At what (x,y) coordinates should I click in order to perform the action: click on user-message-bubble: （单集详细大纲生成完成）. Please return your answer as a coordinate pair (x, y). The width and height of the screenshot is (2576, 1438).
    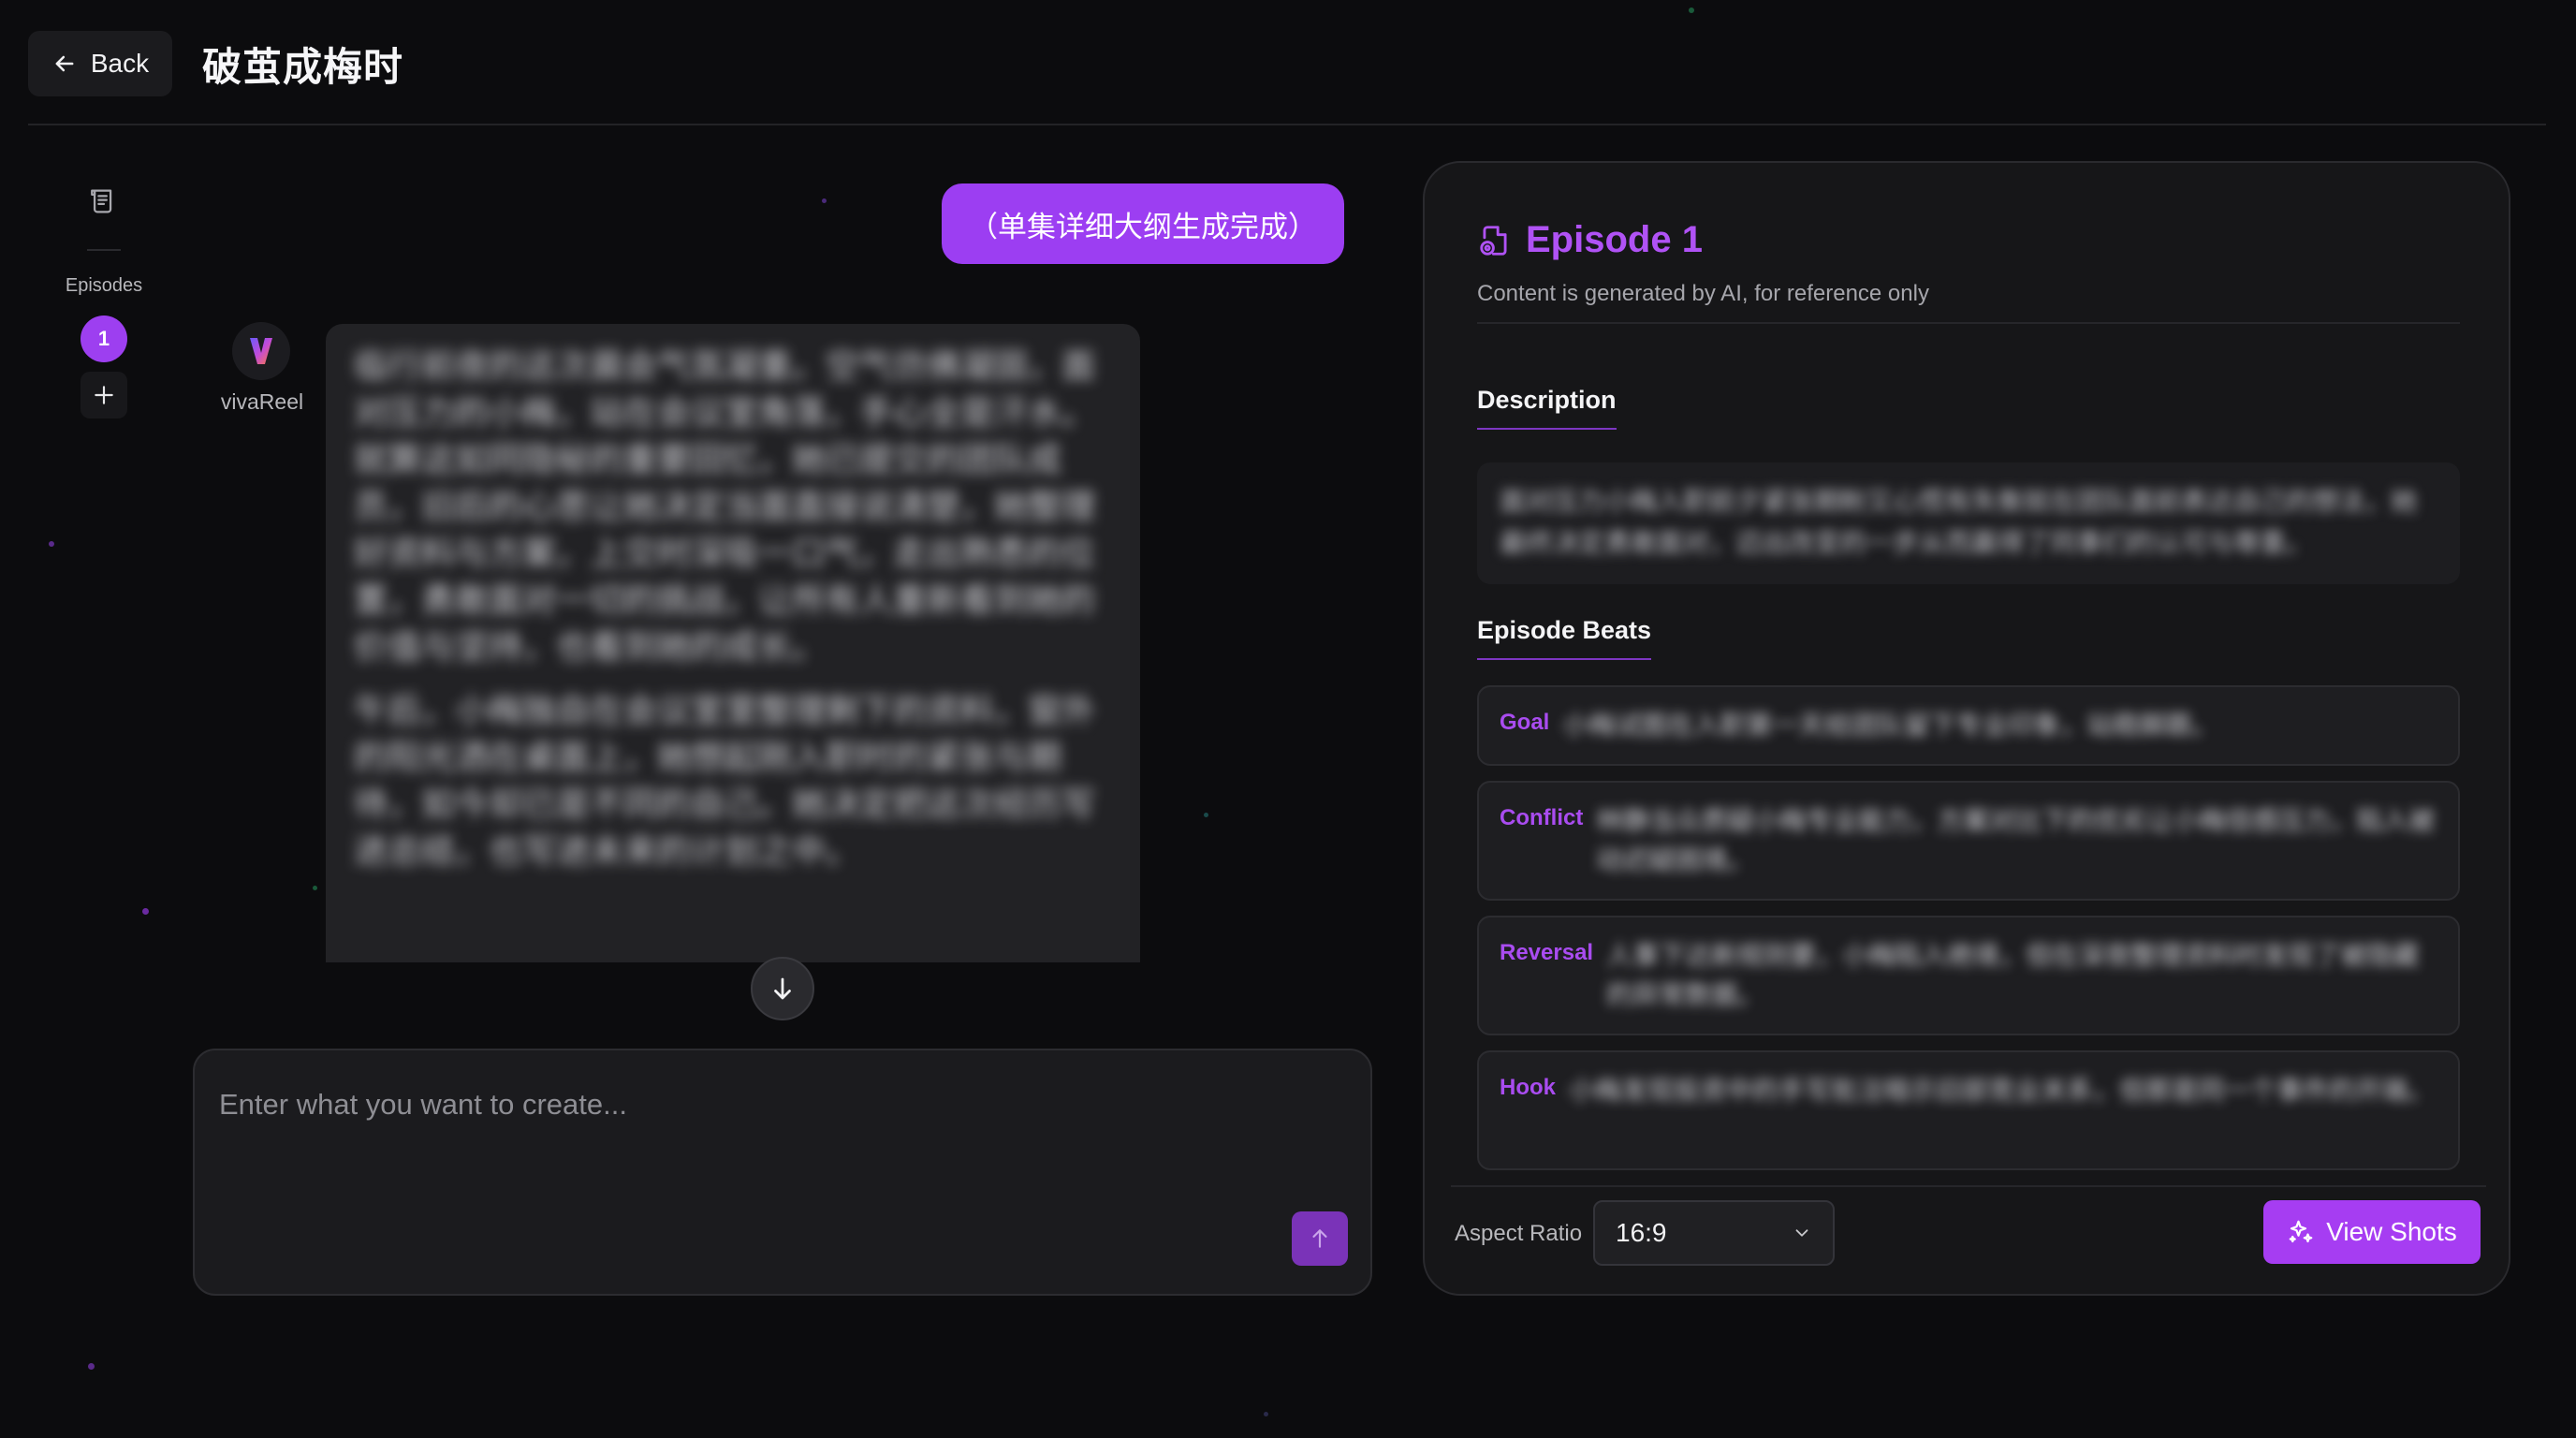
    Looking at the image, I should click on (1143, 223).